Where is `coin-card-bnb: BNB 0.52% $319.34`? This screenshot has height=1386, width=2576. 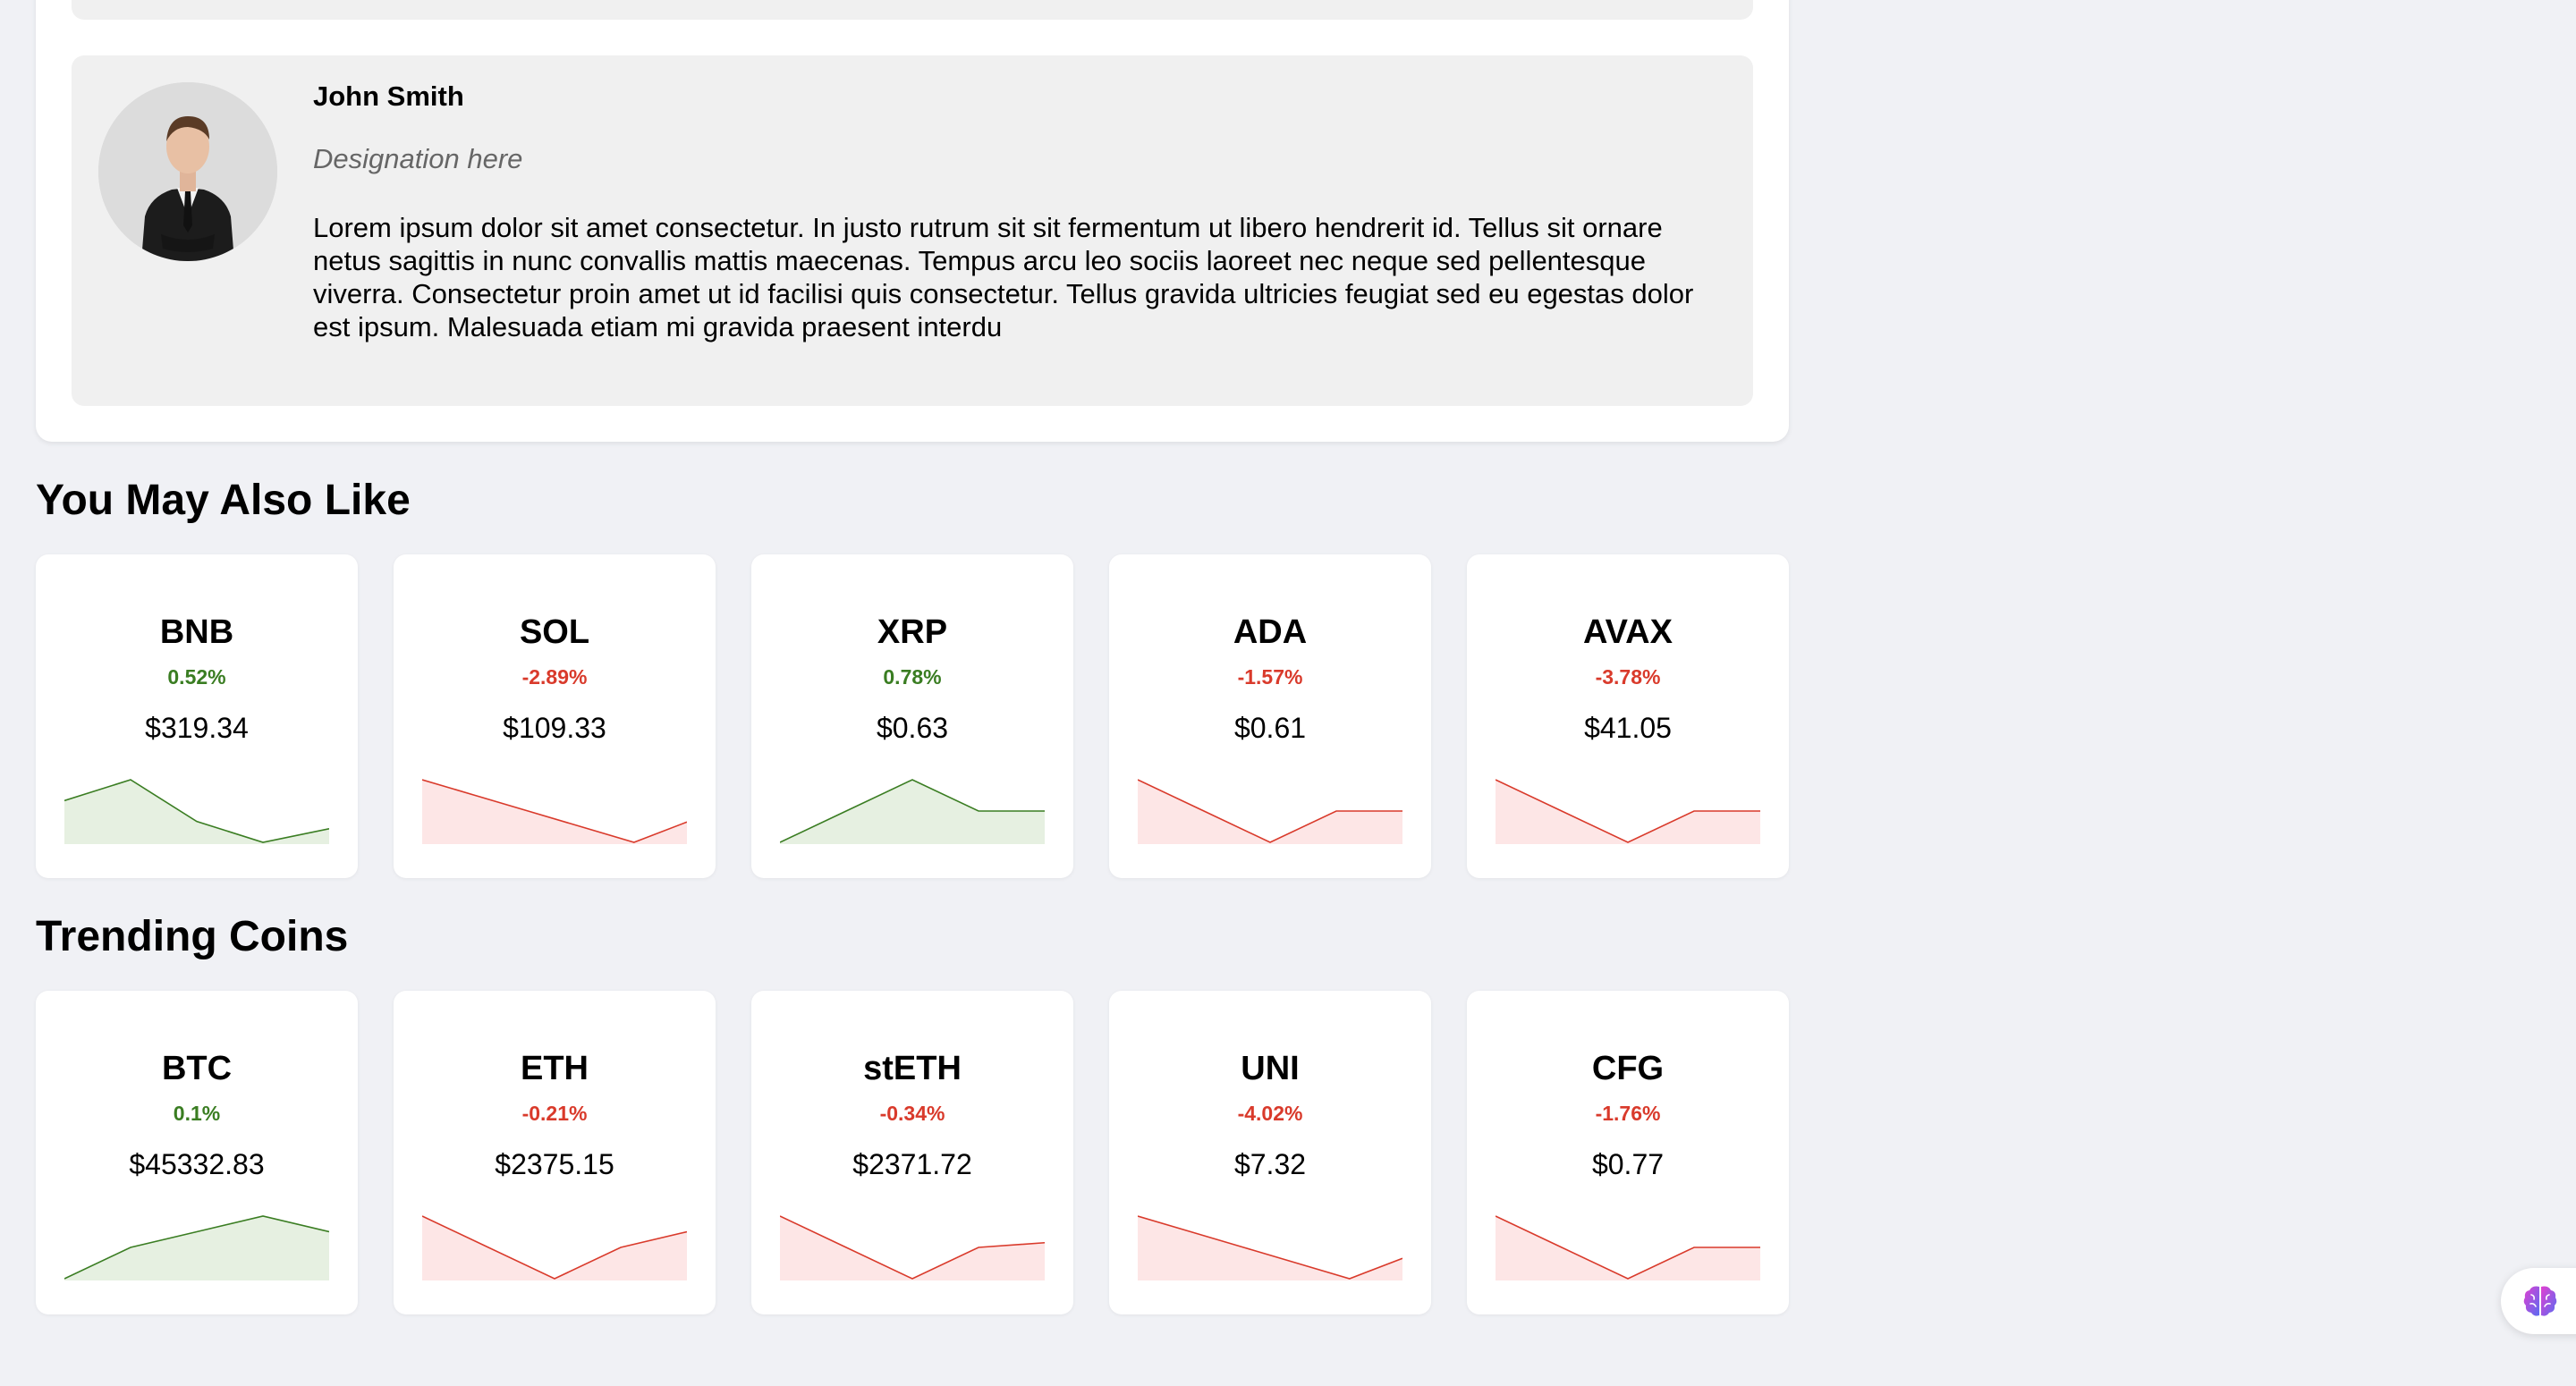 coin-card-bnb: BNB 0.52% $319.34 is located at coordinates (197, 716).